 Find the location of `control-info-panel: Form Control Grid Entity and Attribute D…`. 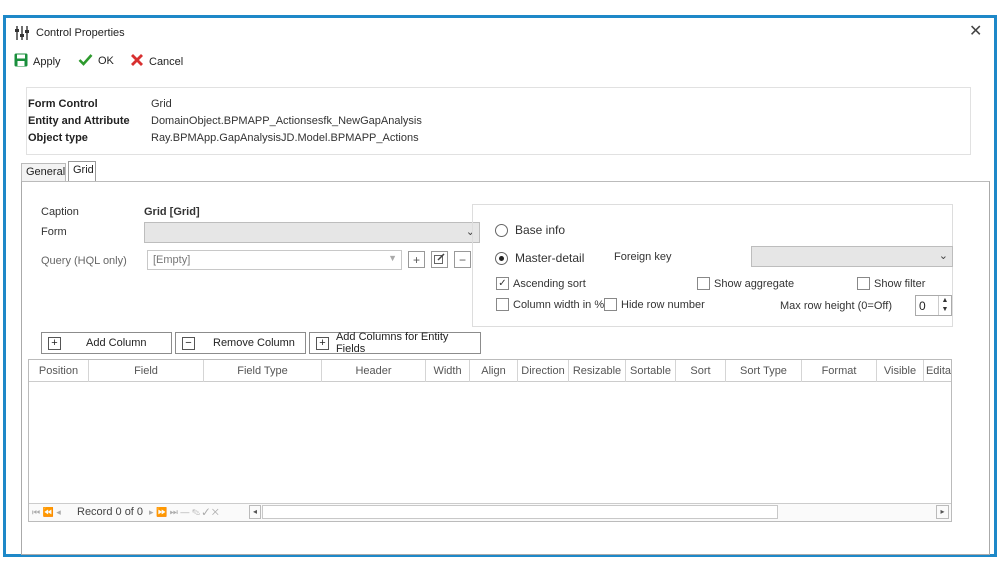

control-info-panel: Form Control Grid Entity and Attribute D… is located at coordinates (498, 121).